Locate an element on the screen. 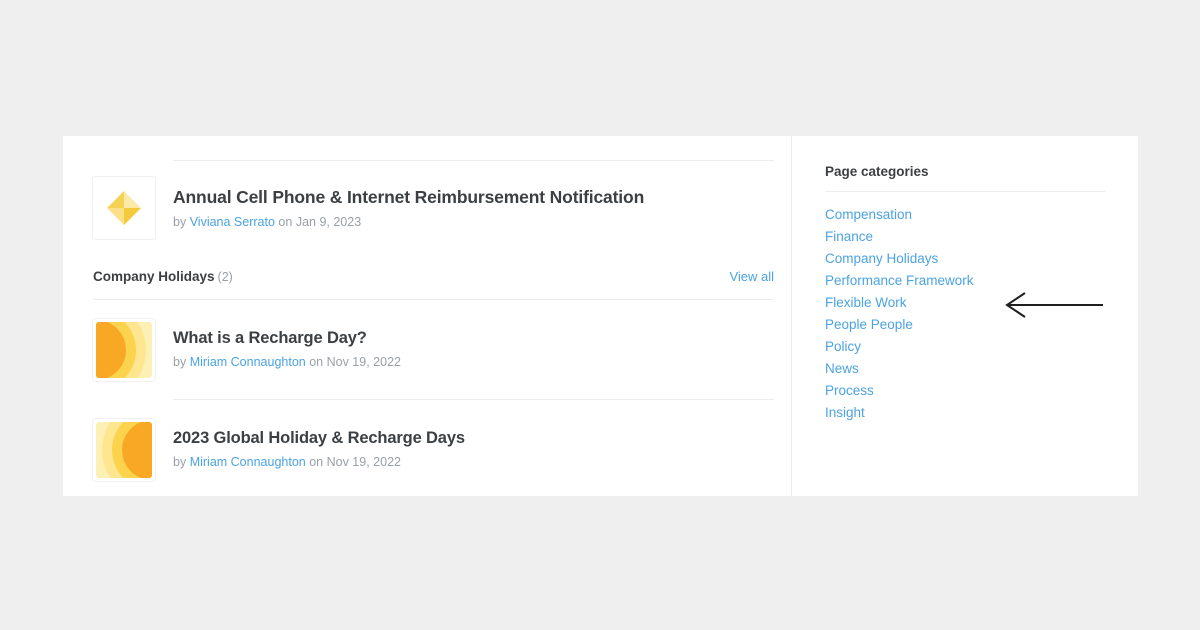 This screenshot has width=1200, height=630. list-item: Finance is located at coordinates (965, 237).